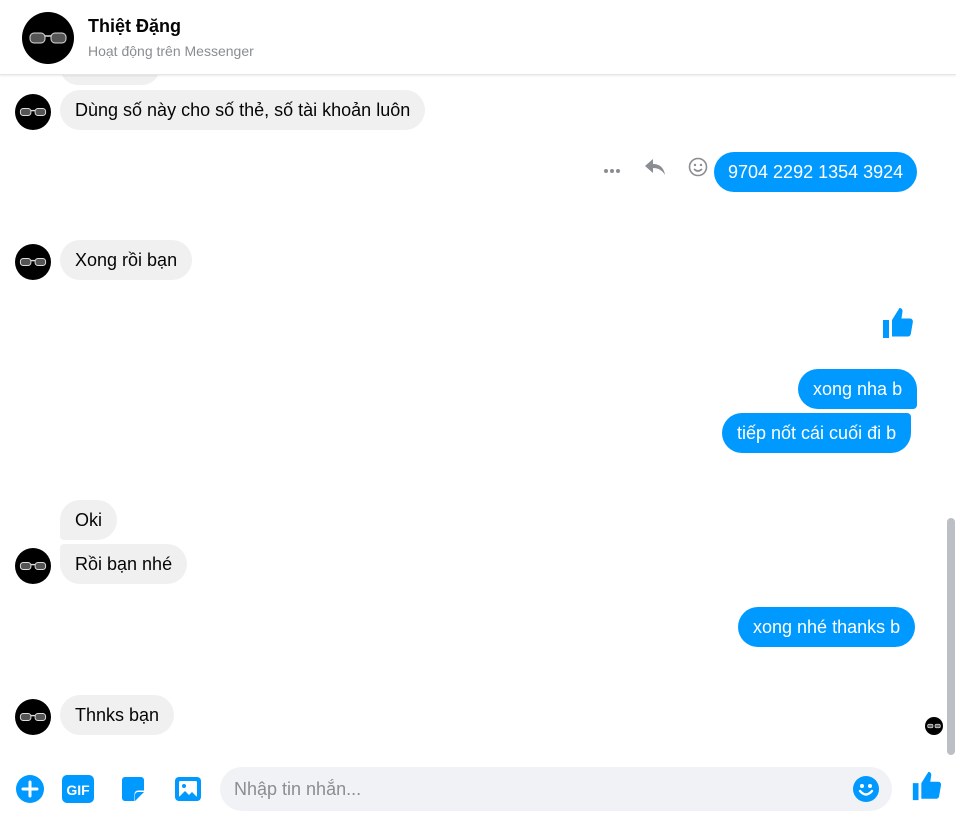 The height and width of the screenshot is (818, 956). I want to click on message-input, so click(539, 789).